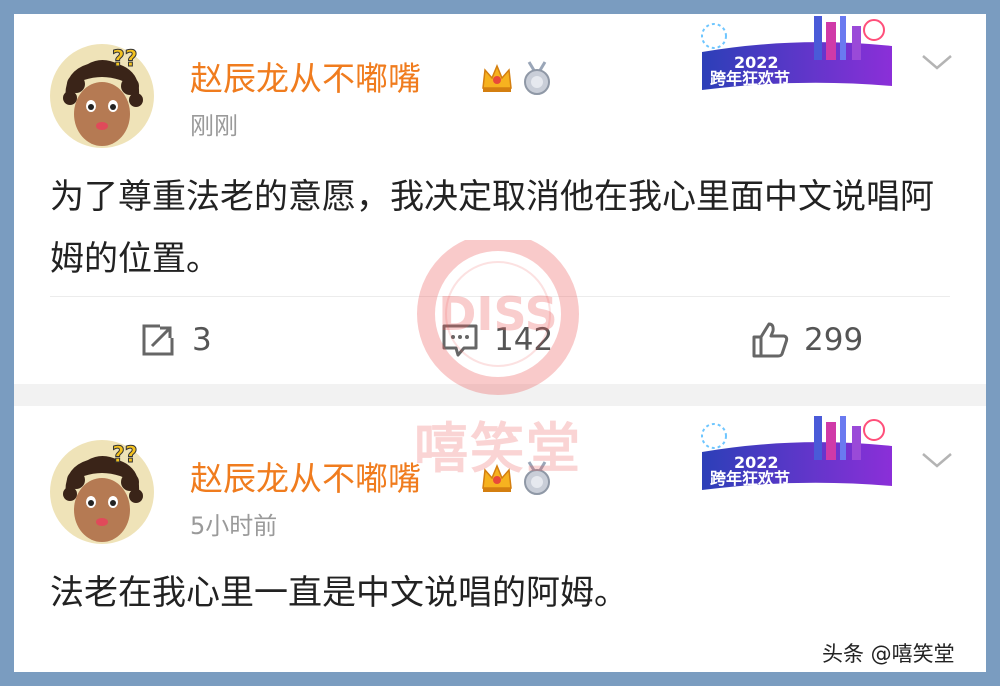  Describe the element at coordinates (202, 340) in the screenshot. I see `repost-count: 3` at that location.